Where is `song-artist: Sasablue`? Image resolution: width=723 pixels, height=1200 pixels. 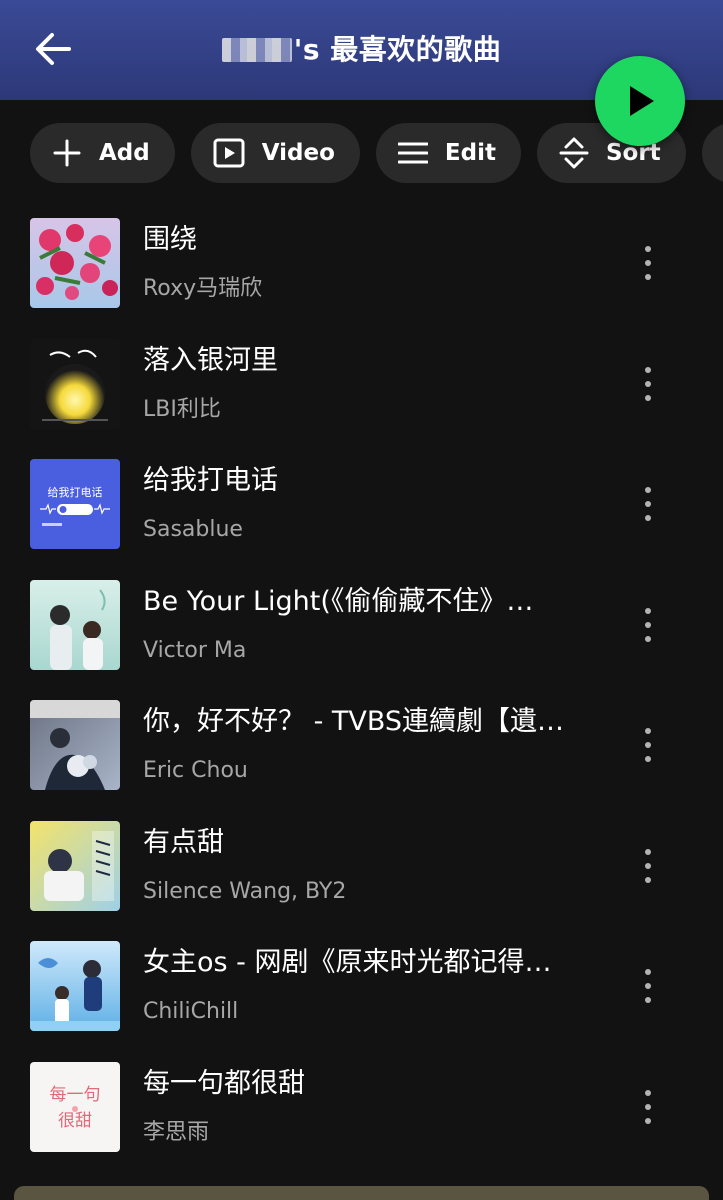
song-artist: Sasablue is located at coordinates (193, 529).